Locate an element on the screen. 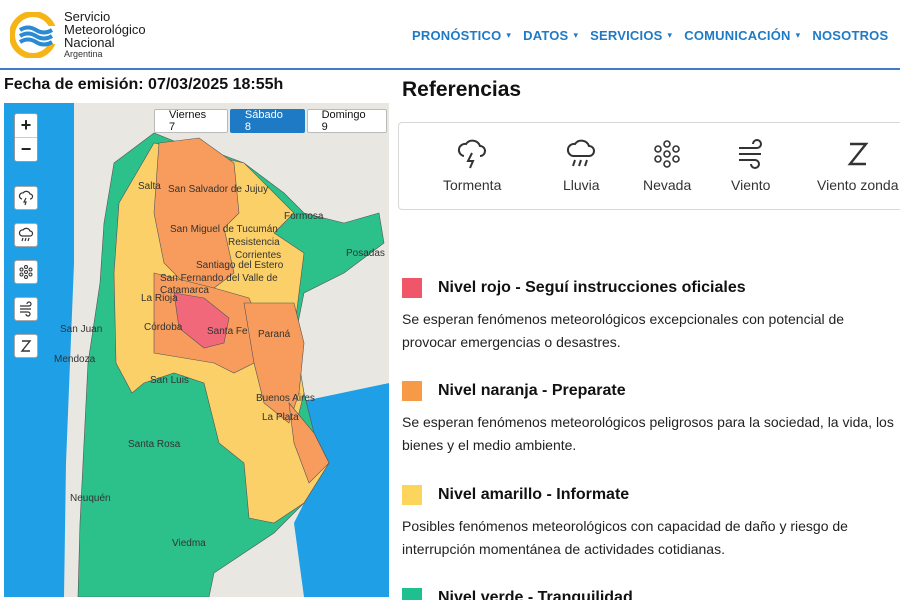  filter-rain-button is located at coordinates (26, 235).